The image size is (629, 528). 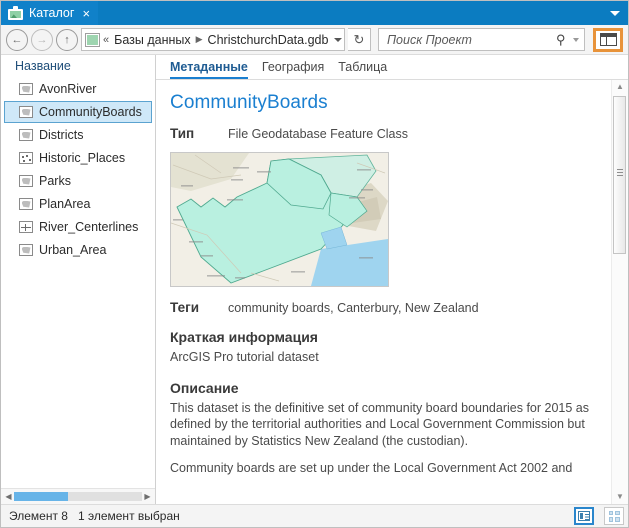 I want to click on window-tab-label: Каталог, so click(x=52, y=13).